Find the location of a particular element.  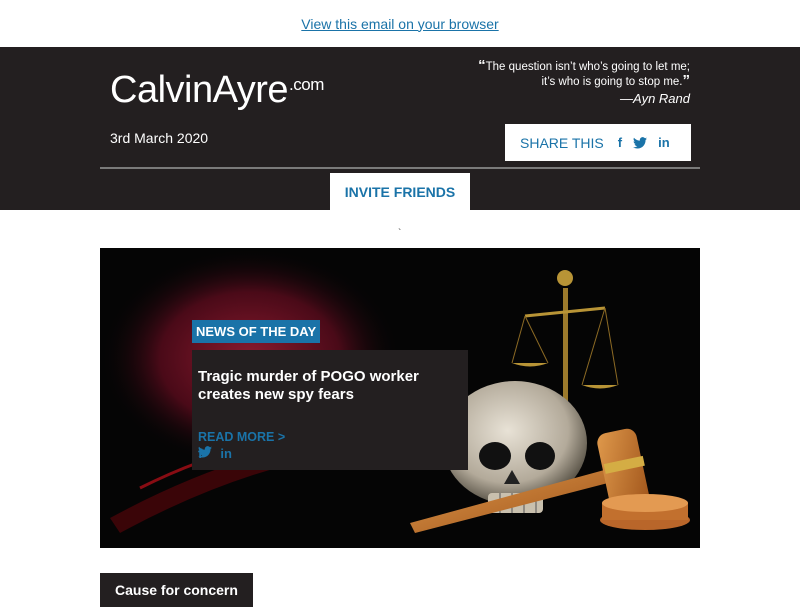

calvinayre-logo: CalvinAyre.com is located at coordinates (217, 90).